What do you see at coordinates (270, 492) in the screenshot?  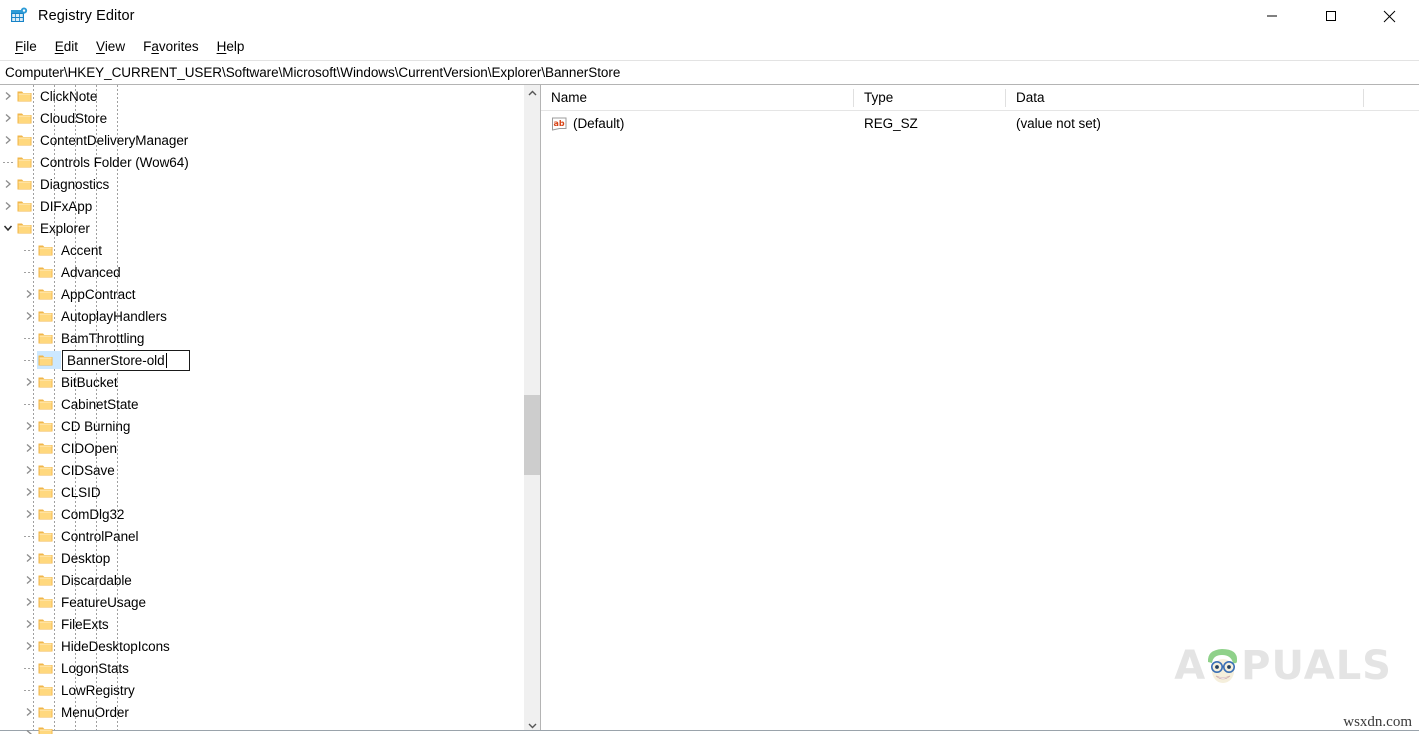 I see `tree-item-clsid: CLSID` at bounding box center [270, 492].